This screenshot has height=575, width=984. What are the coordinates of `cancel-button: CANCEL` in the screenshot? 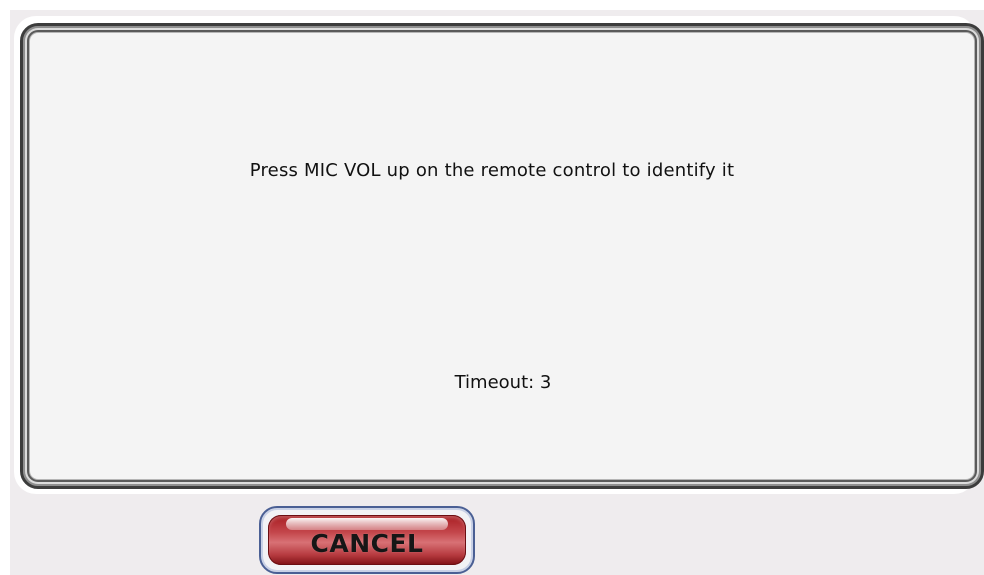 It's located at (367, 540).